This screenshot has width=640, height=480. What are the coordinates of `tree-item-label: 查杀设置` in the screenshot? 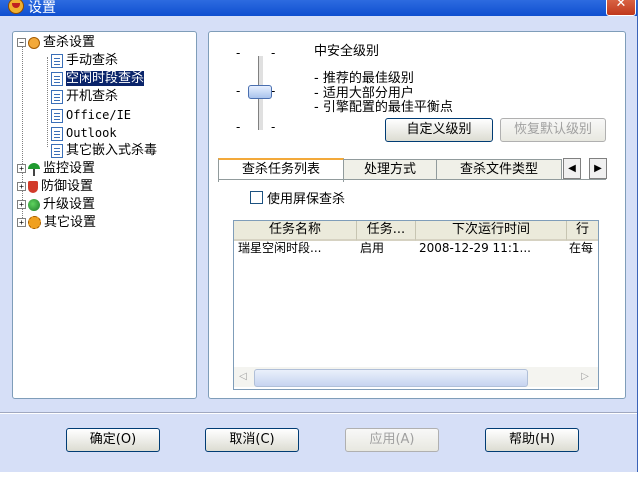 It's located at (69, 42).